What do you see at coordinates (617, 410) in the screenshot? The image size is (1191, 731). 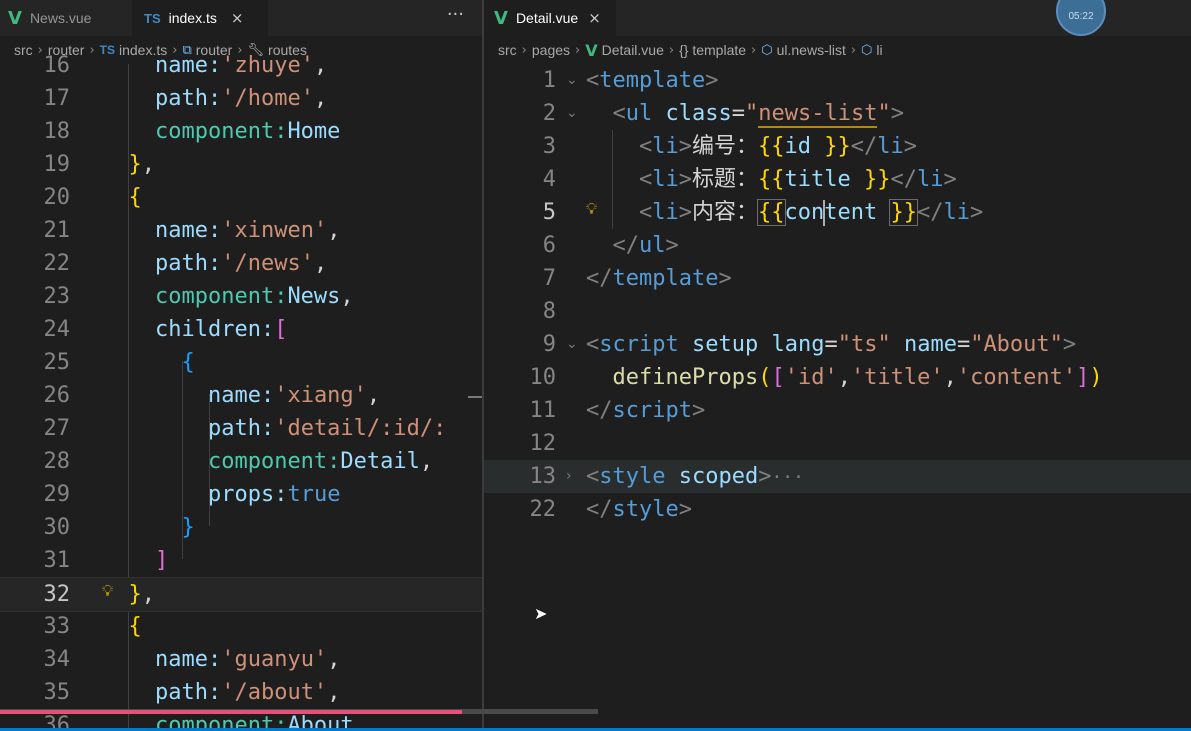 I see `code-line: 11 </script>` at bounding box center [617, 410].